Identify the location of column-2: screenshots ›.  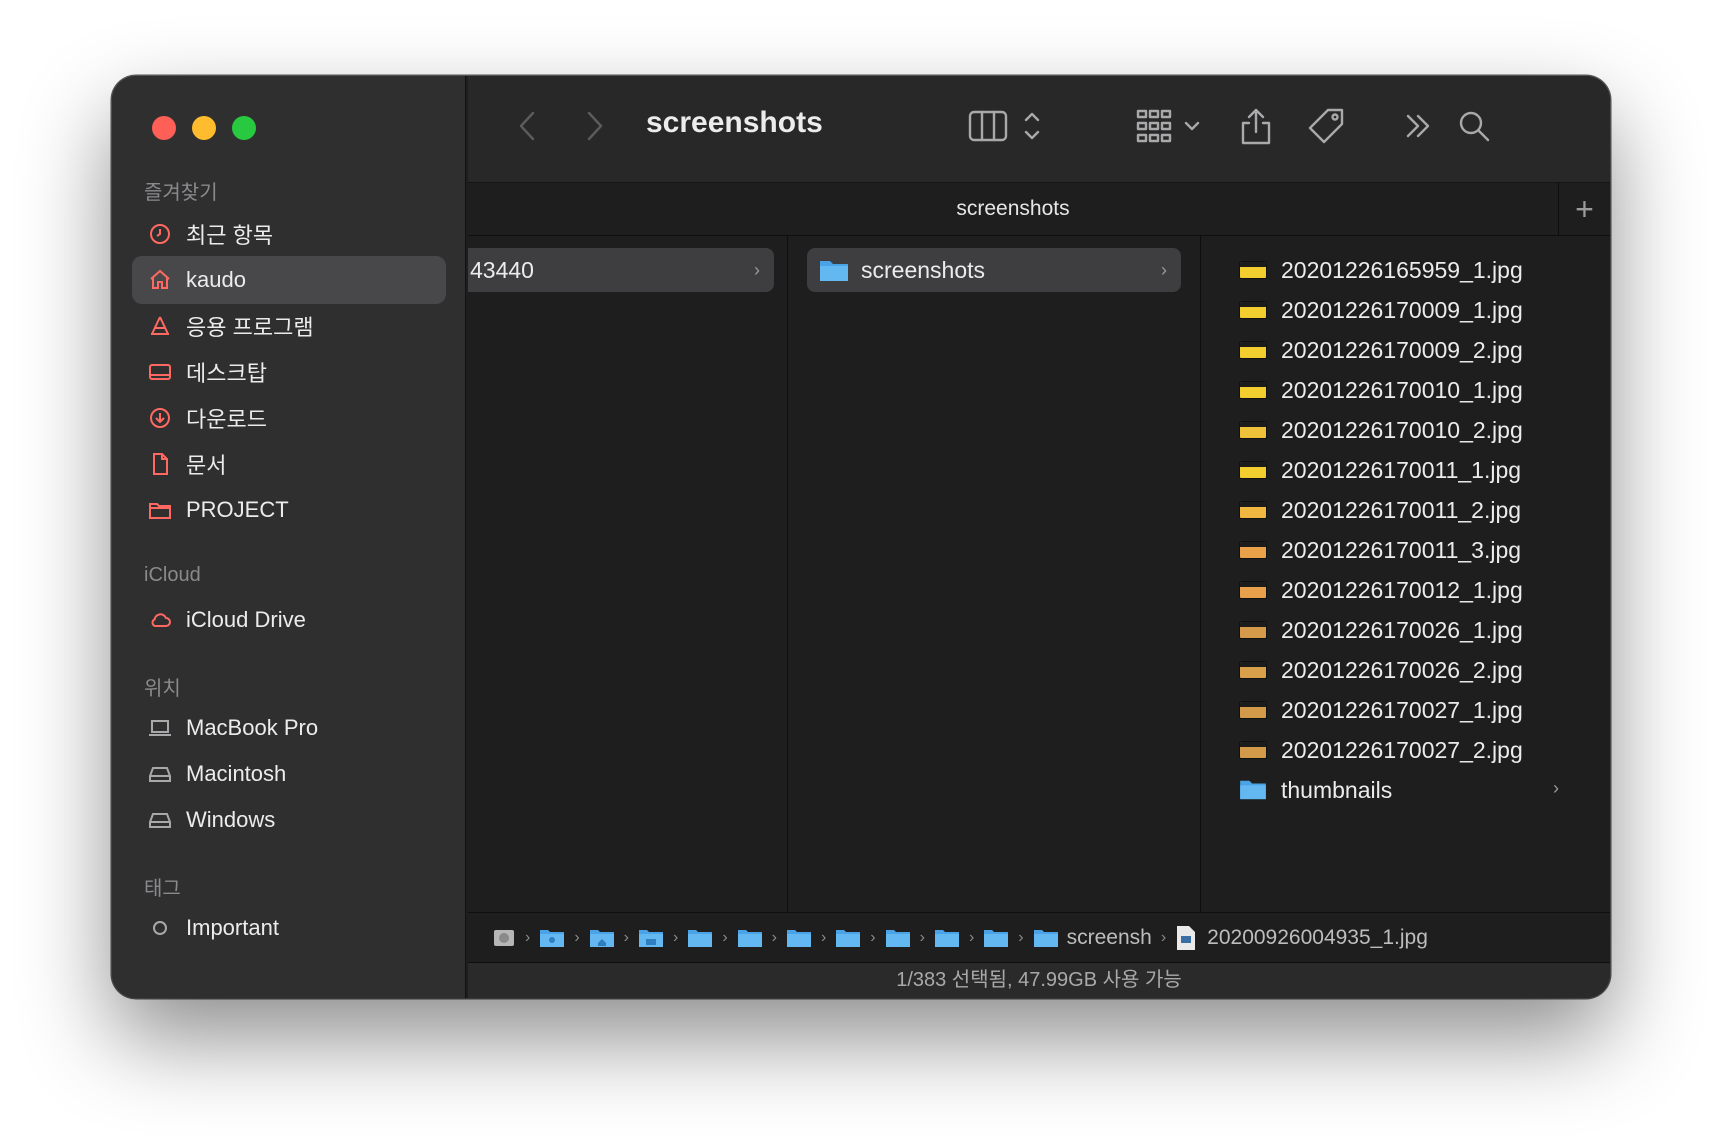
(995, 574).